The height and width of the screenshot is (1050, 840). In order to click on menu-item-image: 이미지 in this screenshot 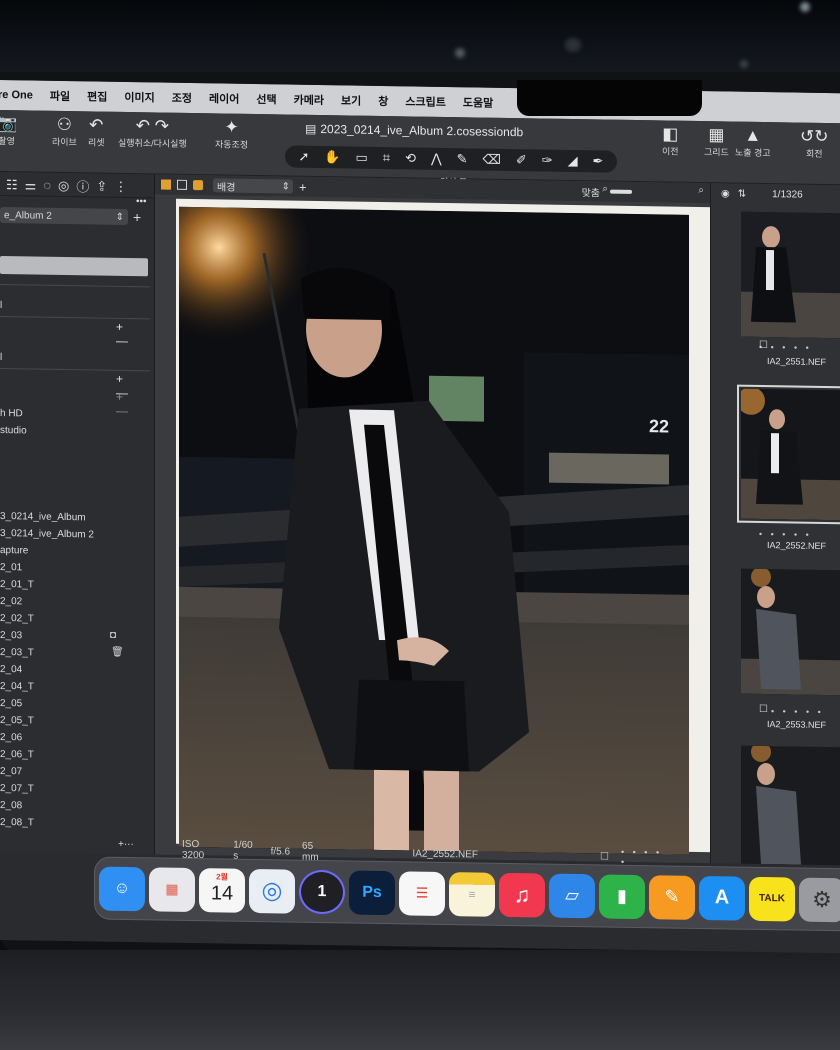, I will do `click(139, 97)`.